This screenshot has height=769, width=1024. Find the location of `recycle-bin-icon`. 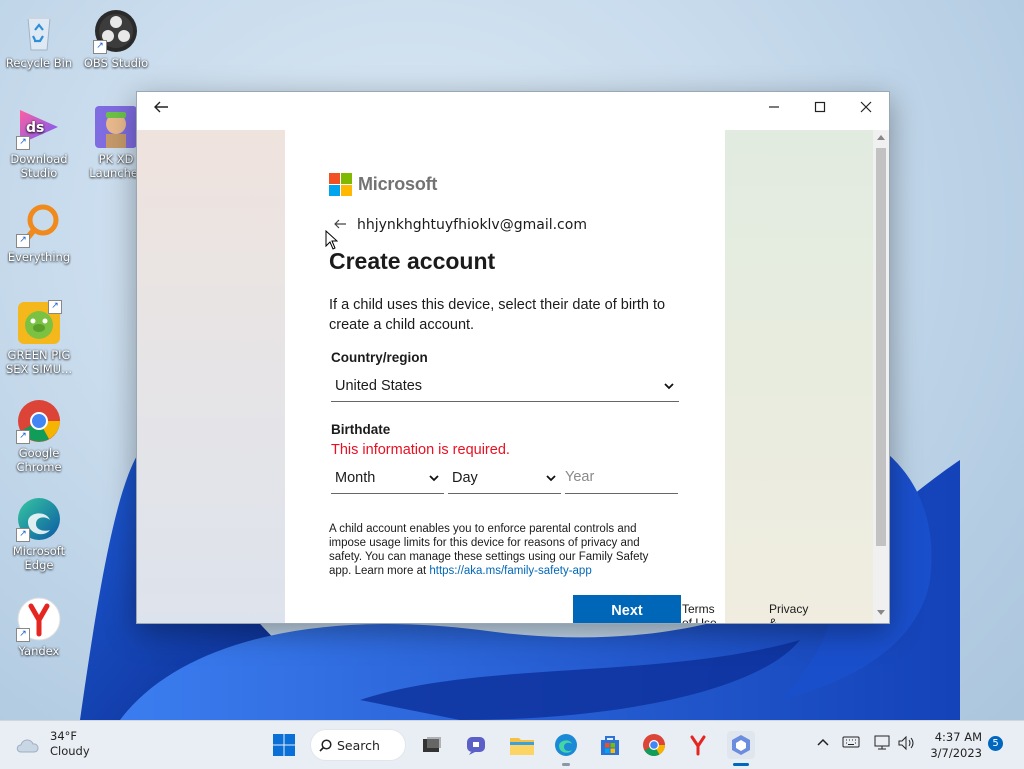

recycle-bin-icon is located at coordinates (39, 31).